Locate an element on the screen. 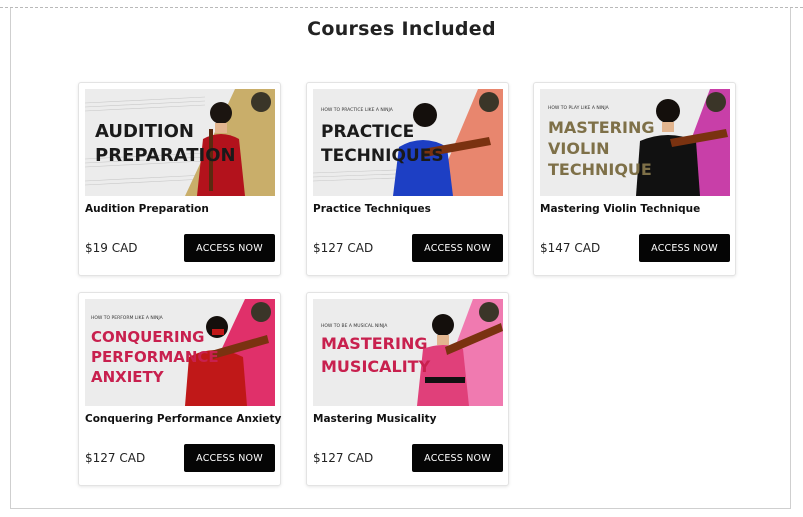 The height and width of the screenshot is (517, 803). thumb-headline-line-1: PRACTICE is located at coordinates (367, 132).